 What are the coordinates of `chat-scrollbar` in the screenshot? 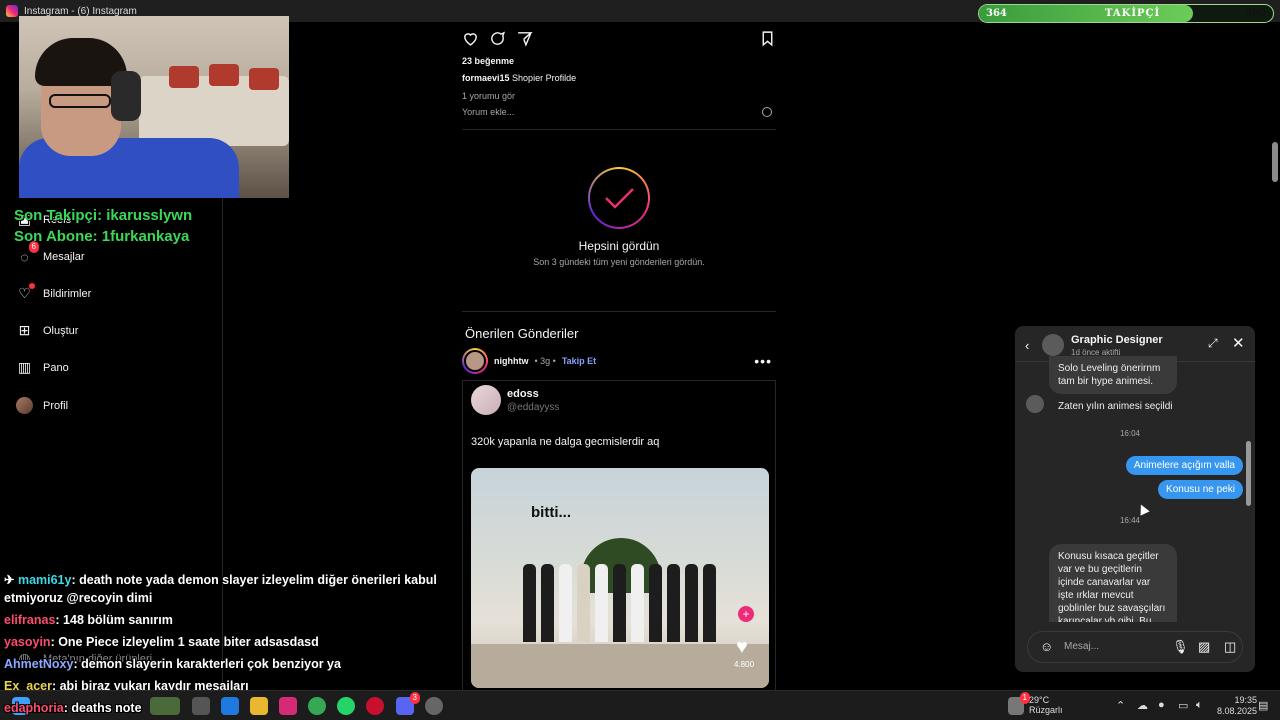 It's located at (1248, 493).